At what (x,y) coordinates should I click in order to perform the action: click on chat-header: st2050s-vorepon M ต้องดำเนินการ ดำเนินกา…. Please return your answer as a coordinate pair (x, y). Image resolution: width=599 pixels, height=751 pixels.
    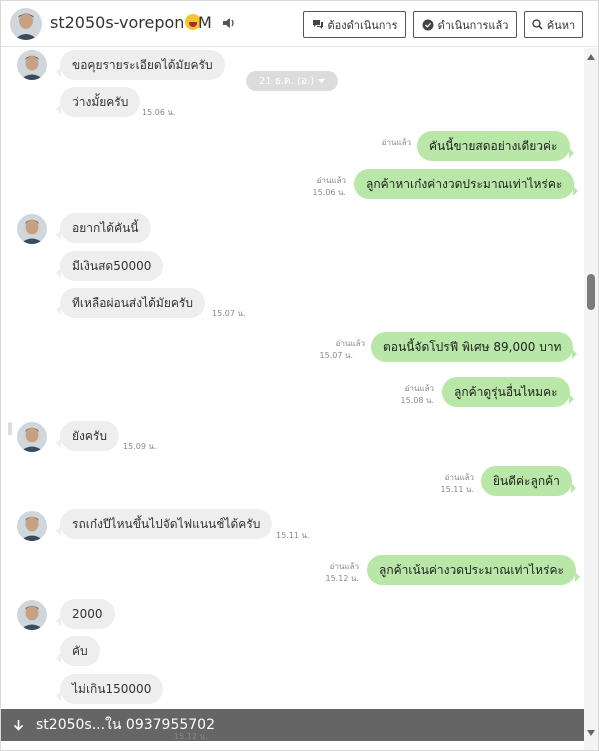
    Looking at the image, I should click on (299, 24).